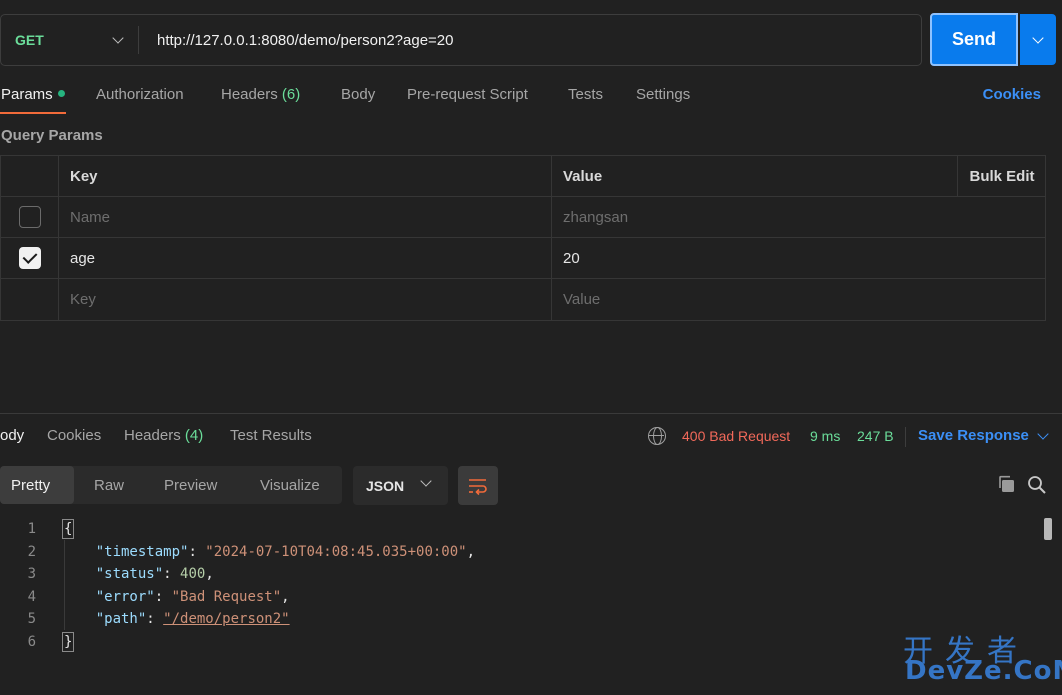 This screenshot has width=1062, height=695. I want to click on tab-headers-label: Headers, so click(249, 94).